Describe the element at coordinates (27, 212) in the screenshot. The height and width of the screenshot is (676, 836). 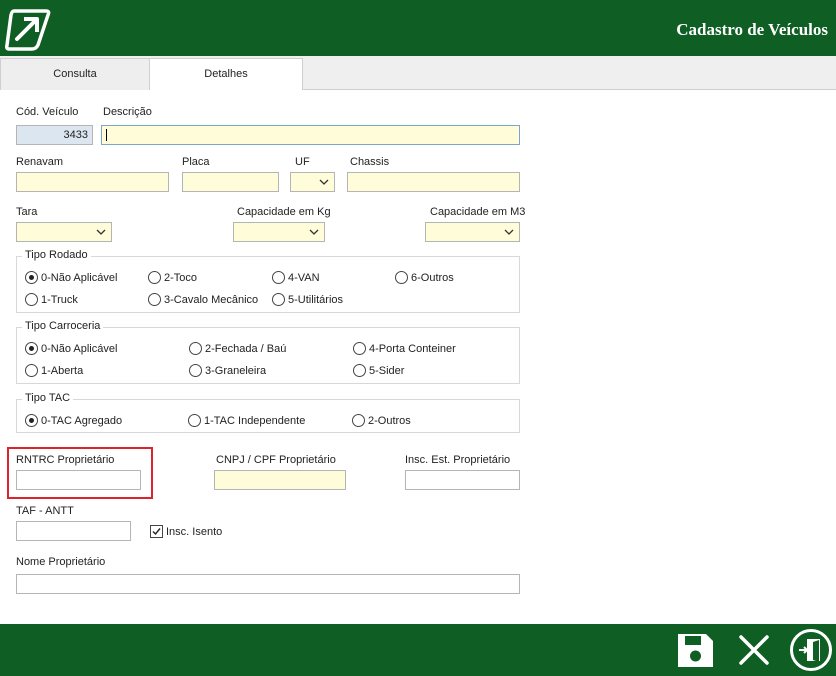
I see `tara-label: Tara` at that location.